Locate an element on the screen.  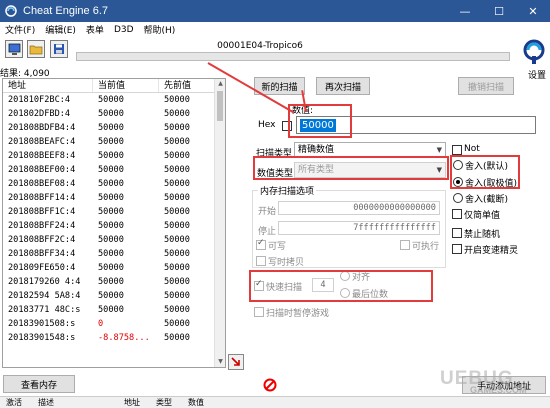
close-button: ✕ is located at coordinates (533, 11).